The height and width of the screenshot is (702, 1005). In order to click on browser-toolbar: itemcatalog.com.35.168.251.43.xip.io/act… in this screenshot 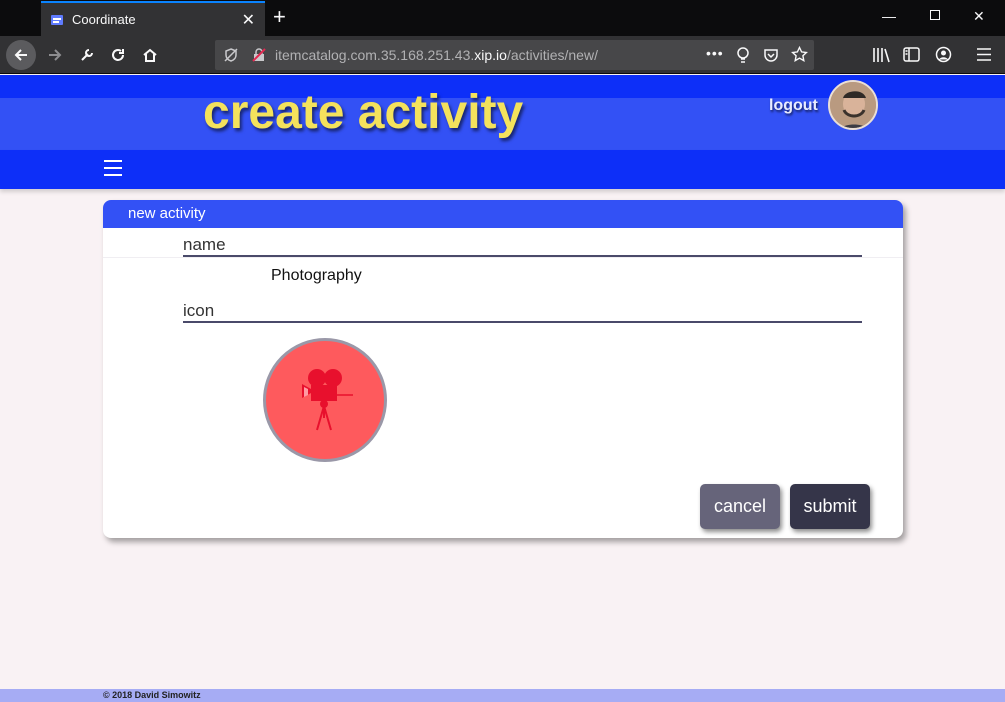, I will do `click(502, 55)`.